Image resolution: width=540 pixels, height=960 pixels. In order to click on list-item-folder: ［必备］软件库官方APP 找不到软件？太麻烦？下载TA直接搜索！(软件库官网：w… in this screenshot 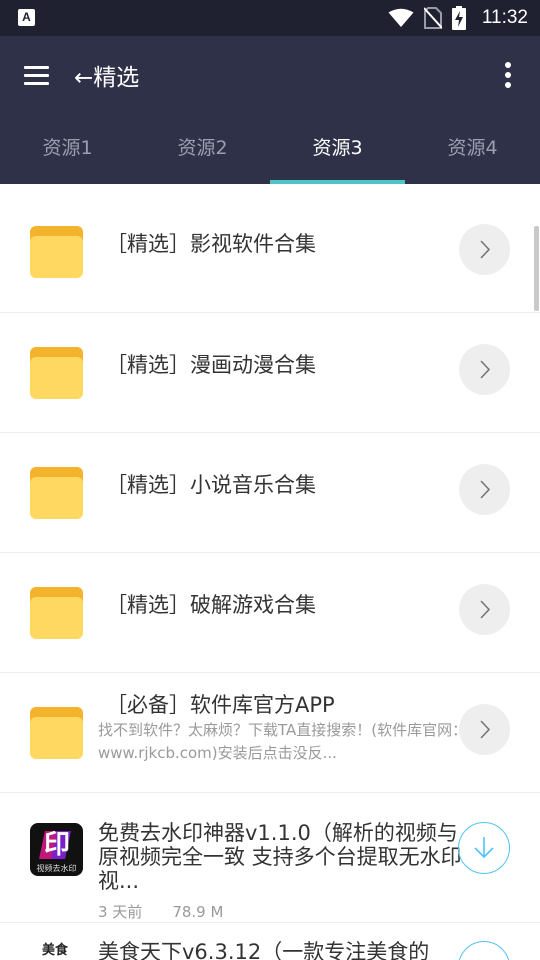, I will do `click(270, 733)`.